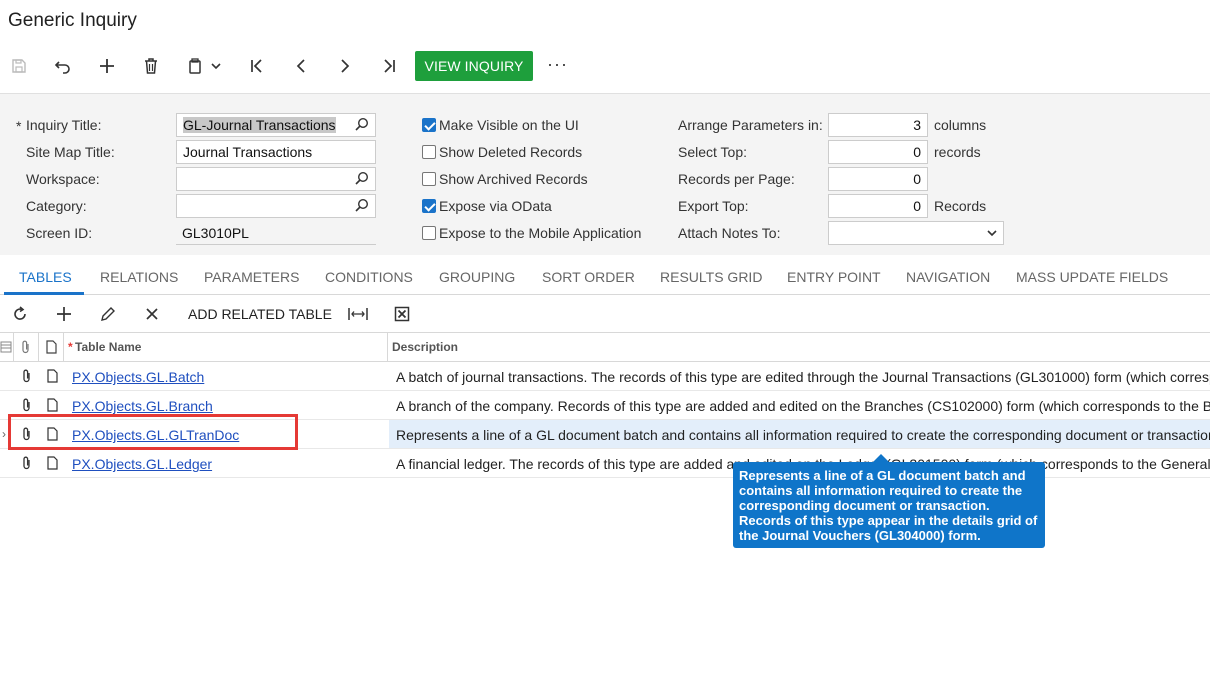 Image resolution: width=1210 pixels, height=681 pixels. I want to click on select-top-field: 0, so click(878, 152).